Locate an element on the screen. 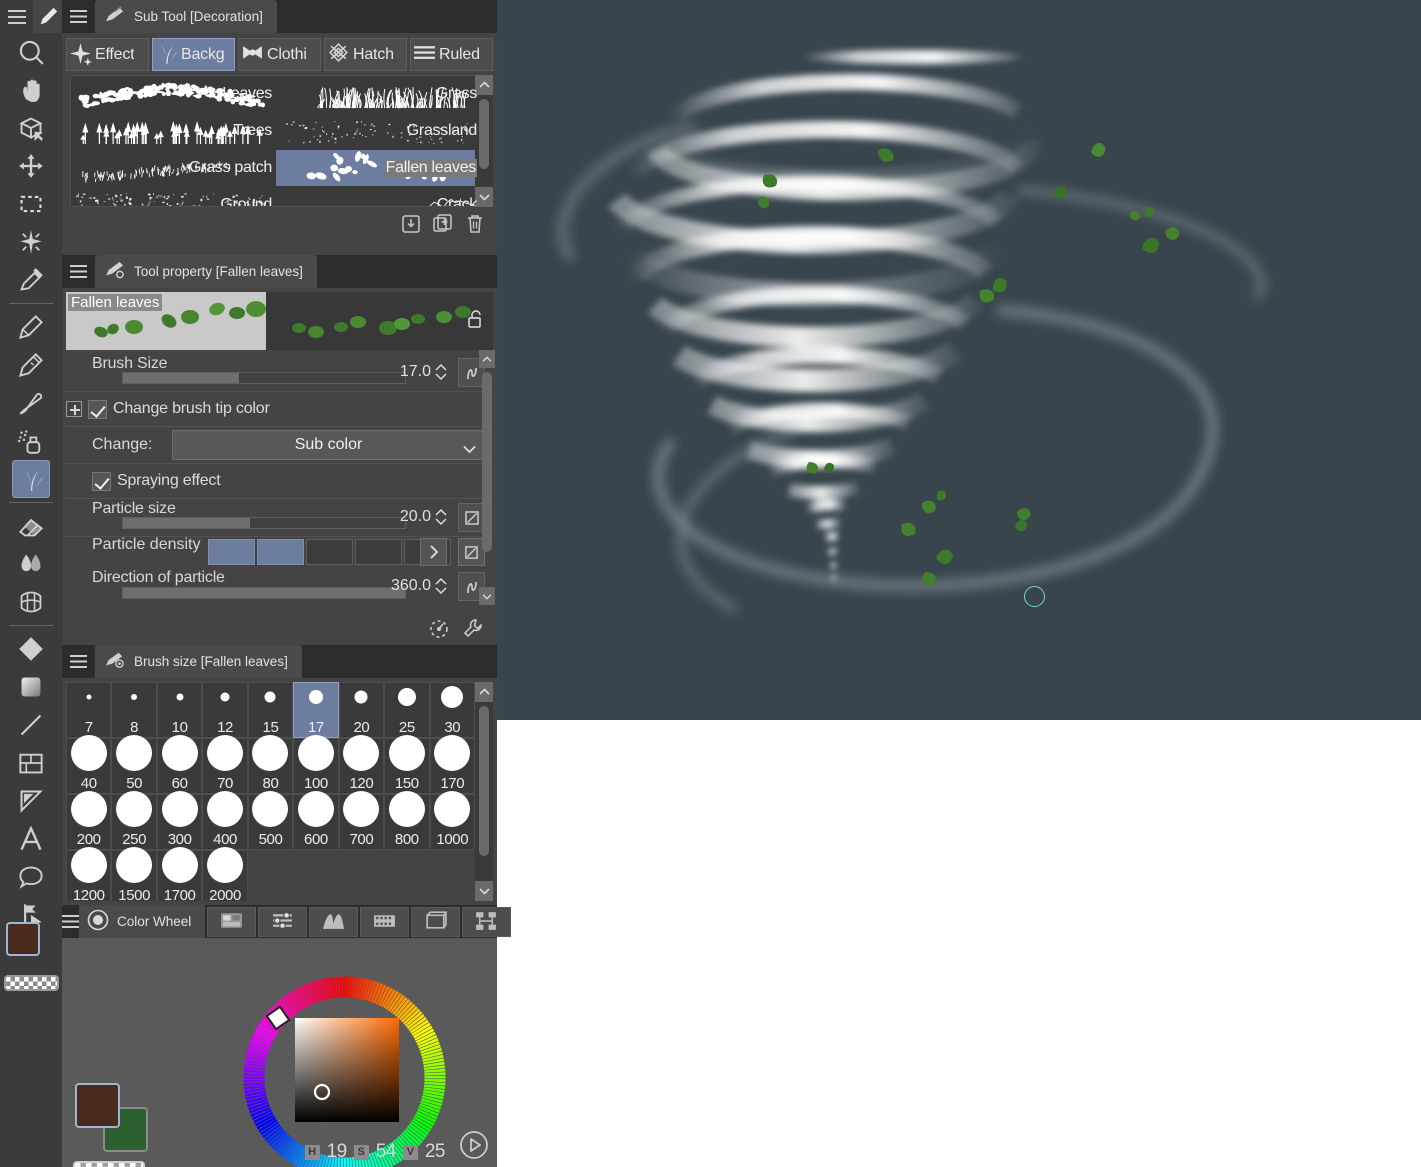  sub-tool-tab: Sub Tool [Decoration] is located at coordinates (186, 16).